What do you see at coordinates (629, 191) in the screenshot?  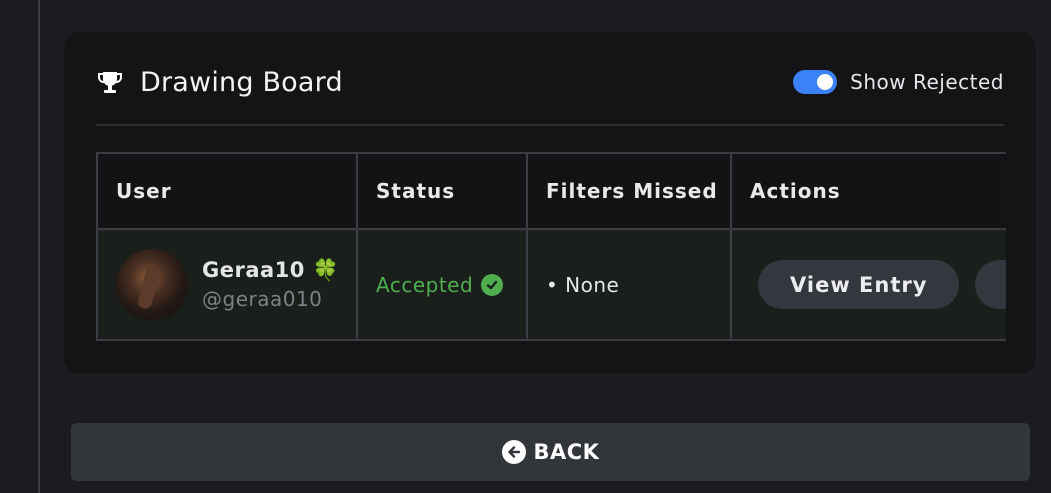 I see `column-header-filters-missed: Filters Missed` at bounding box center [629, 191].